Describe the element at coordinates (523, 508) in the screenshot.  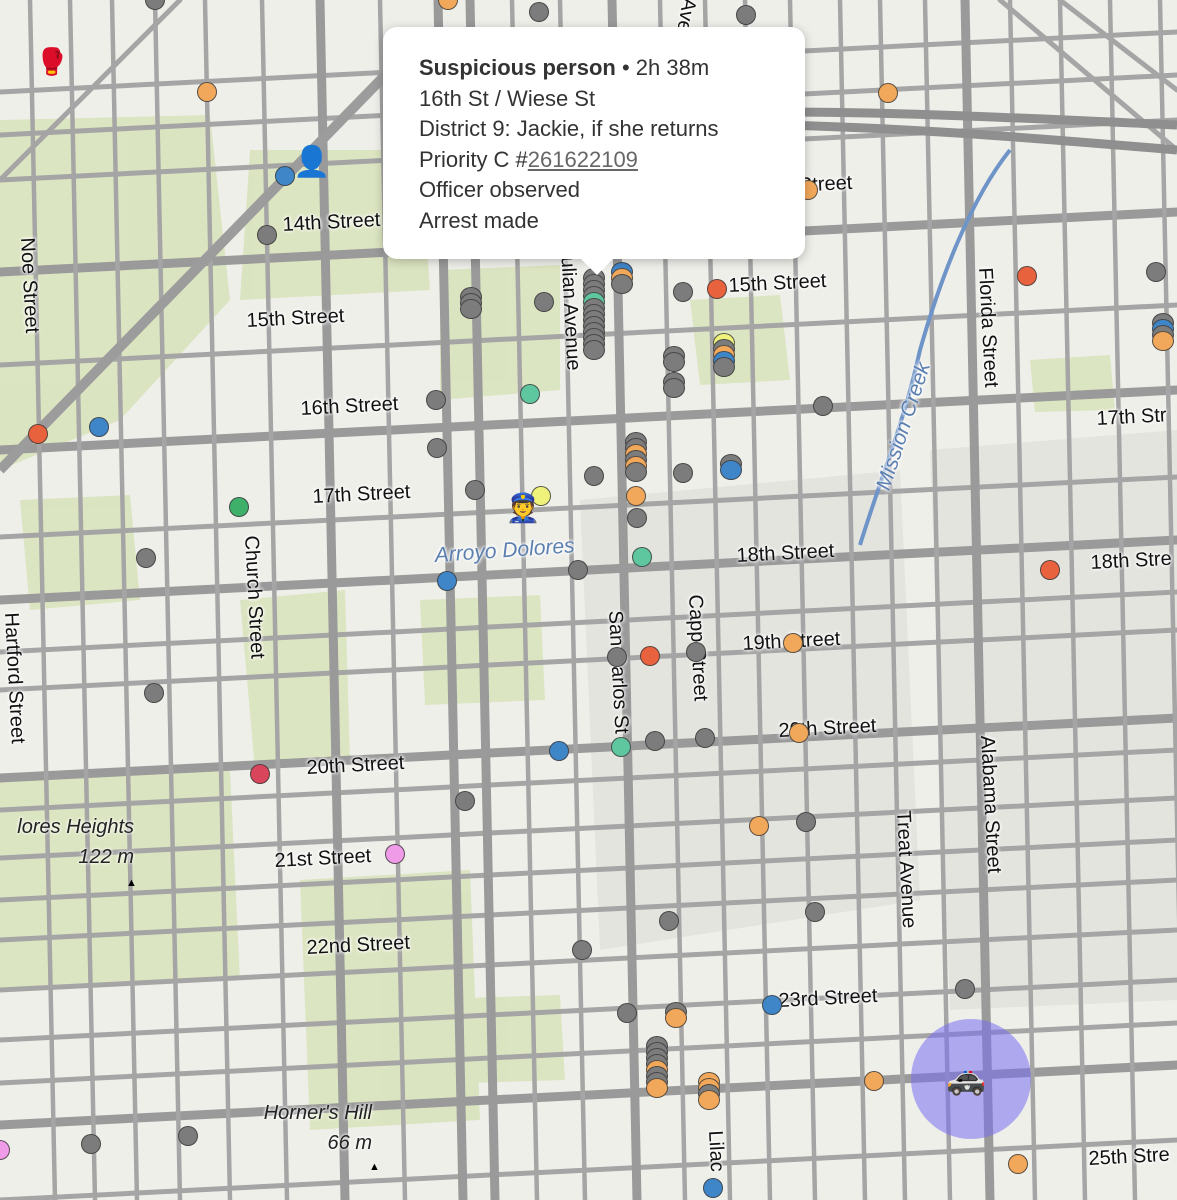
I see `police-officer-icon: 👮` at that location.